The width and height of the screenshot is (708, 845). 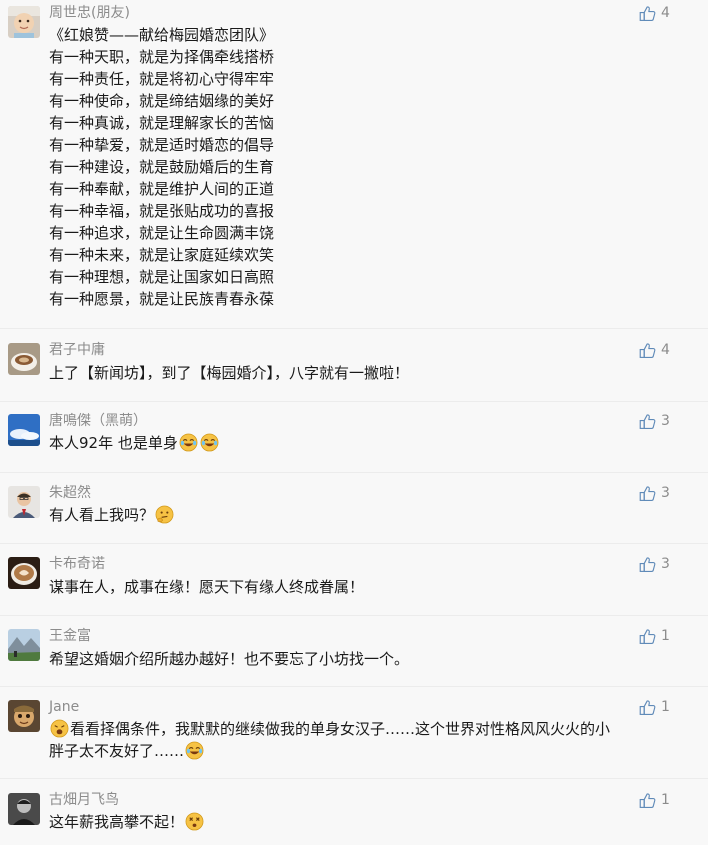 I want to click on comment-author: 周世忠(朋友), so click(x=89, y=13).